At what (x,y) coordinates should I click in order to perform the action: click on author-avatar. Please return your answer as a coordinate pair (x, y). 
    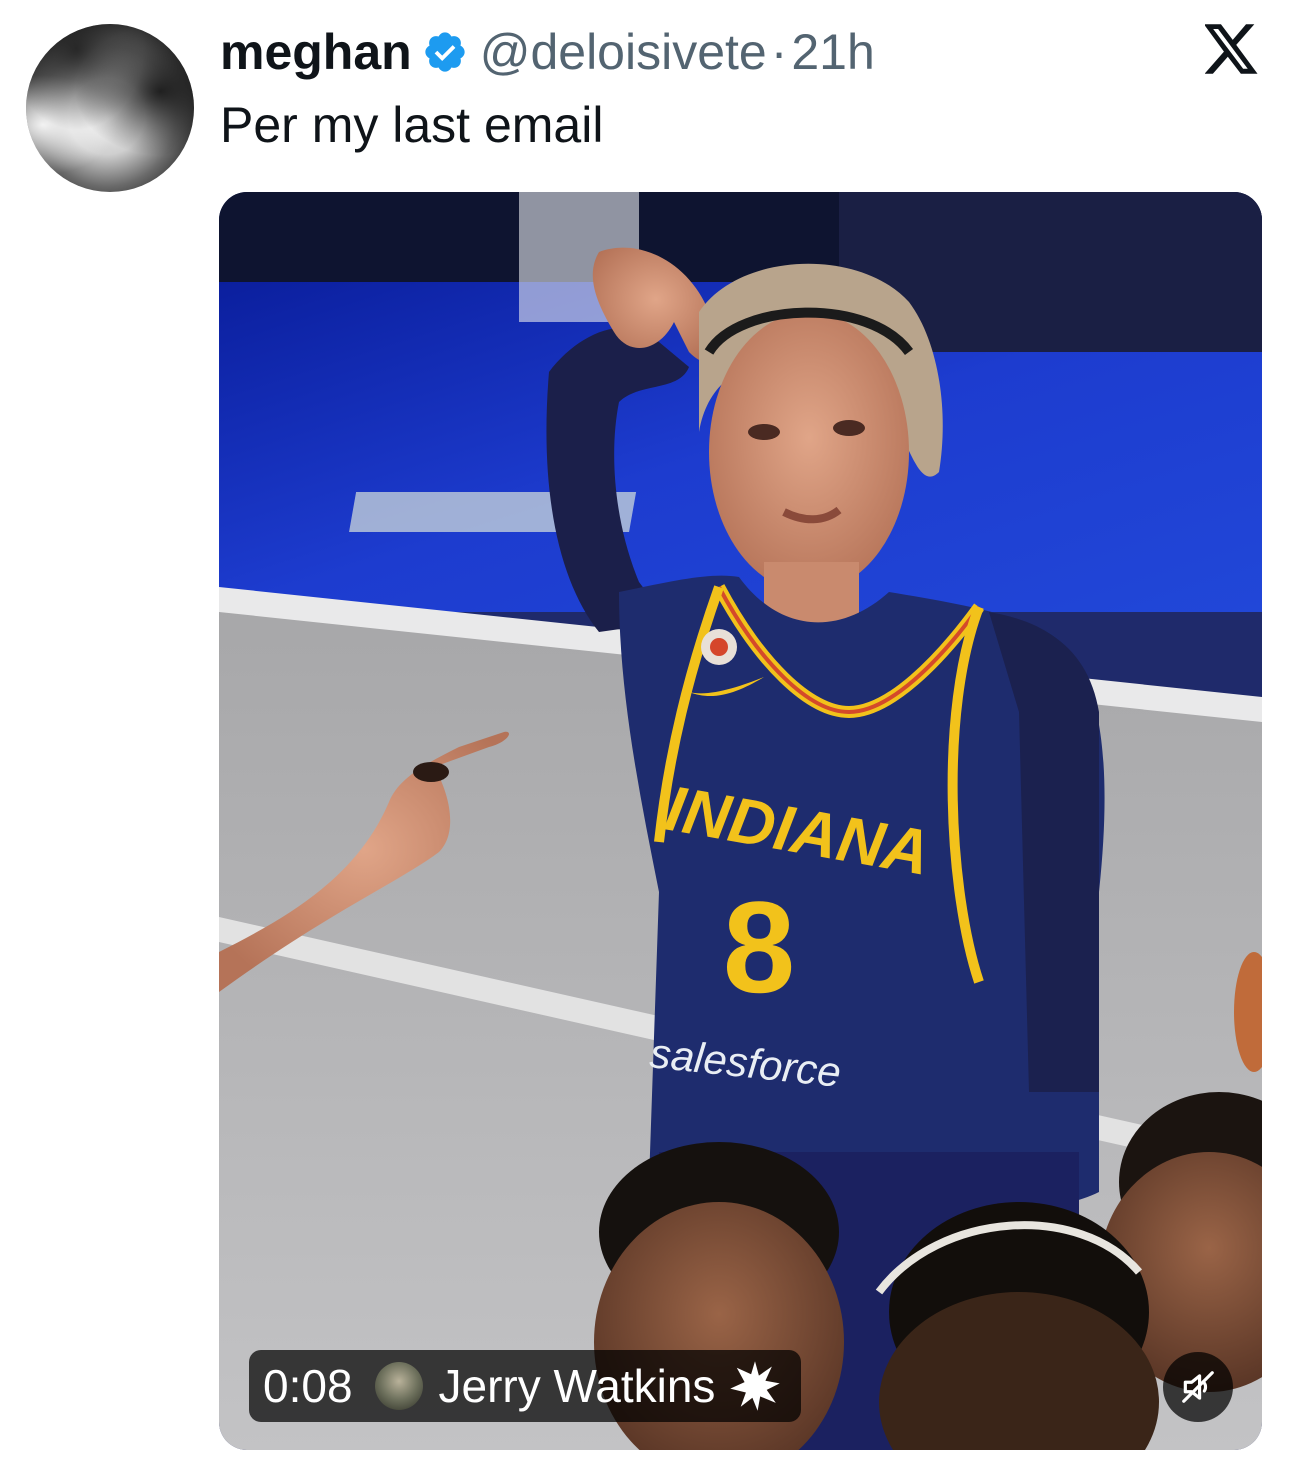
    Looking at the image, I should click on (110, 108).